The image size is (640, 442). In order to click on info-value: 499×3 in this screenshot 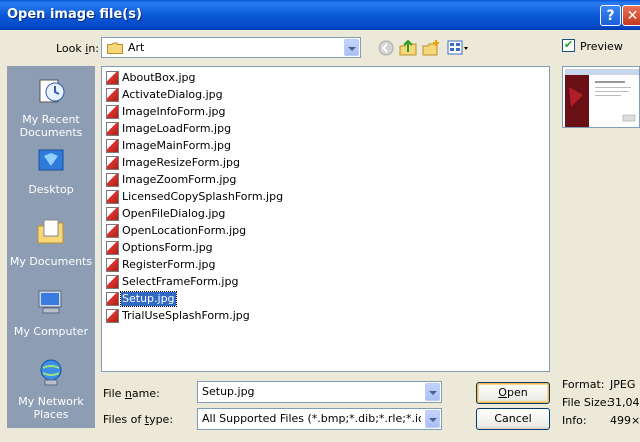, I will do `click(625, 420)`.